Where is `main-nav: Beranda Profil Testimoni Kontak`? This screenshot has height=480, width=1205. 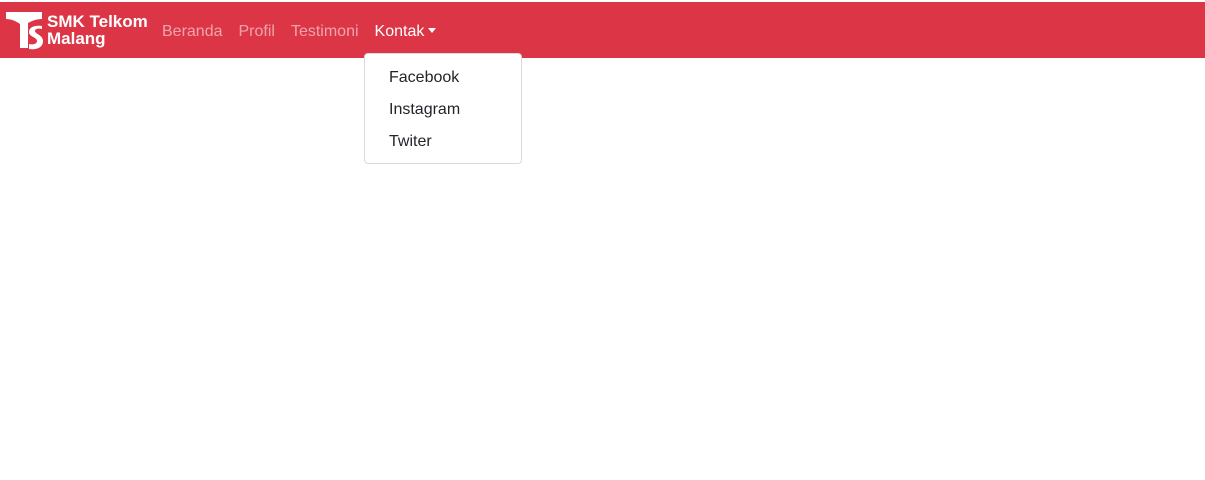 main-nav: Beranda Profil Testimoni Kontak is located at coordinates (299, 32).